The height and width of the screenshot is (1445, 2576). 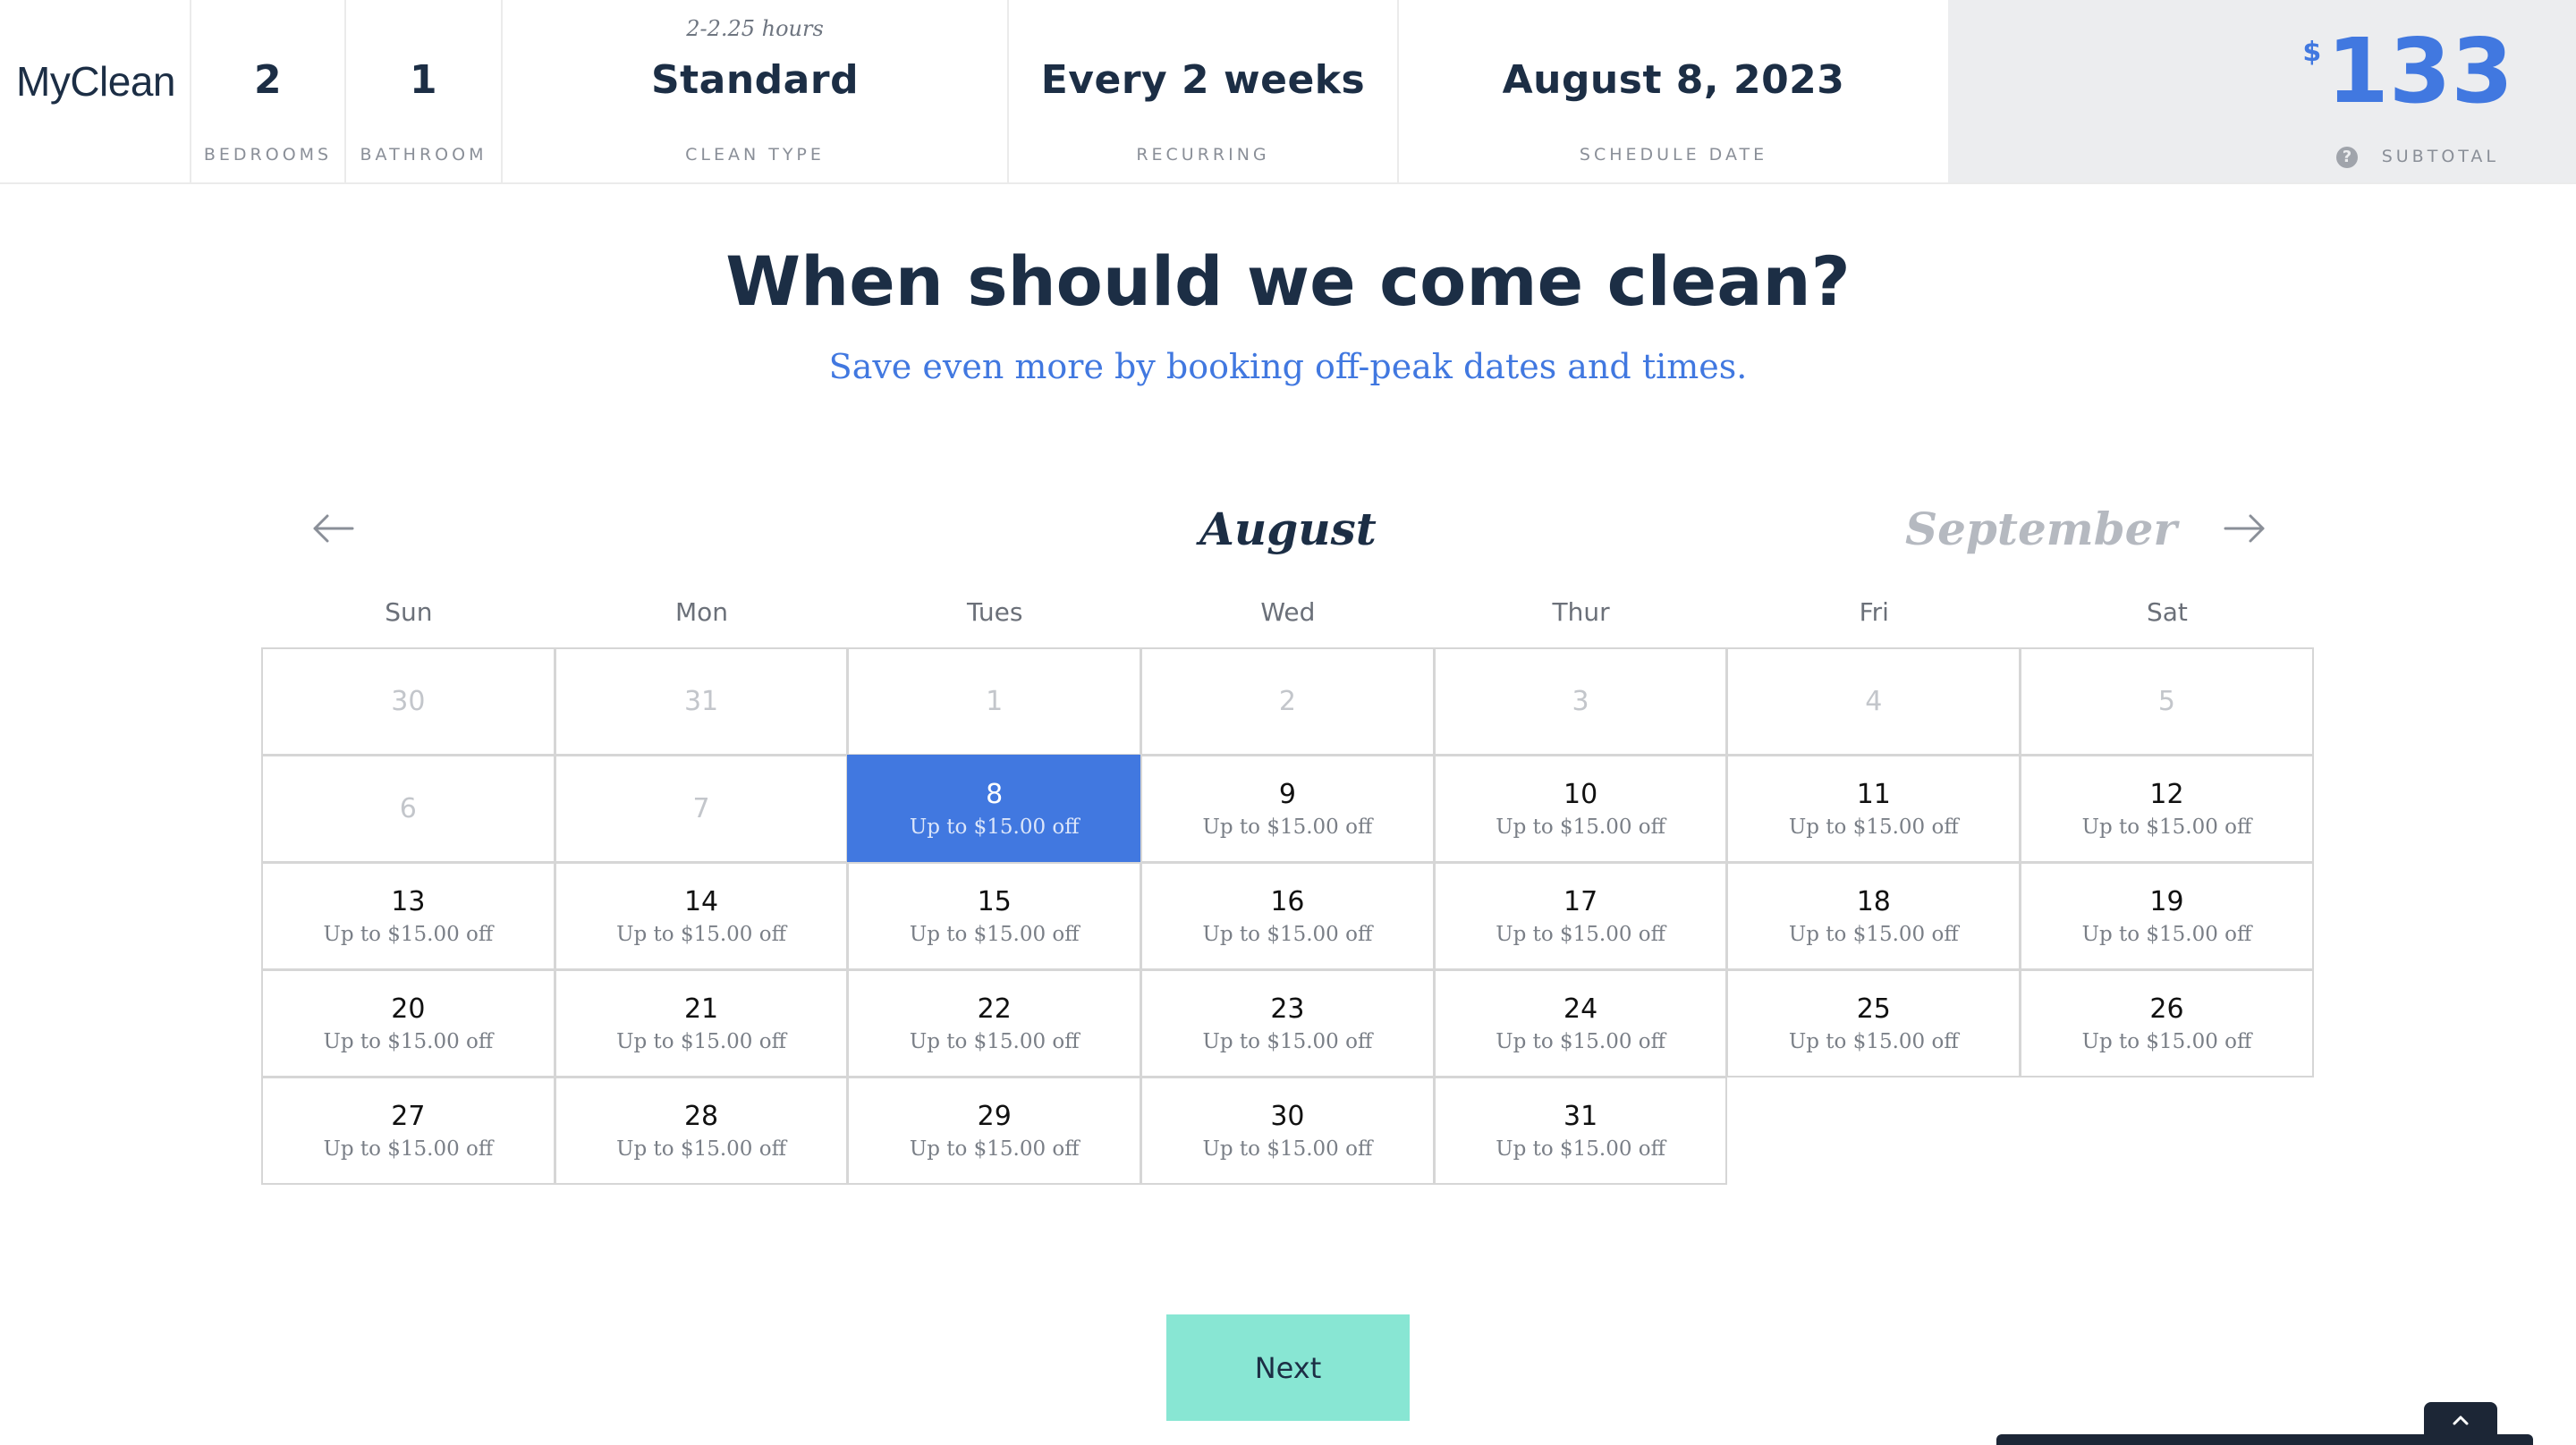 I want to click on day-number: 3, so click(x=1580, y=701).